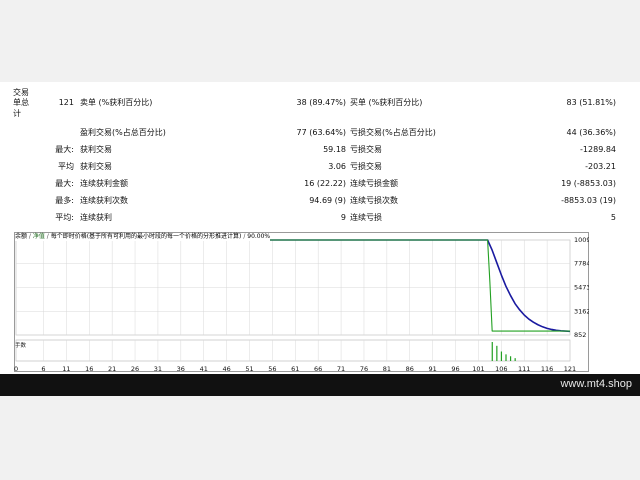 This screenshot has height=480, width=640. Describe the element at coordinates (272, 368) in the screenshot. I see `x-tick-label: 56` at that location.